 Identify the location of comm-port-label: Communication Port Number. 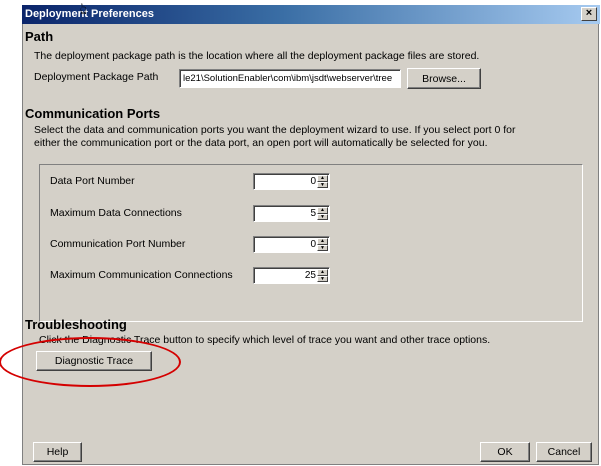
(118, 244).